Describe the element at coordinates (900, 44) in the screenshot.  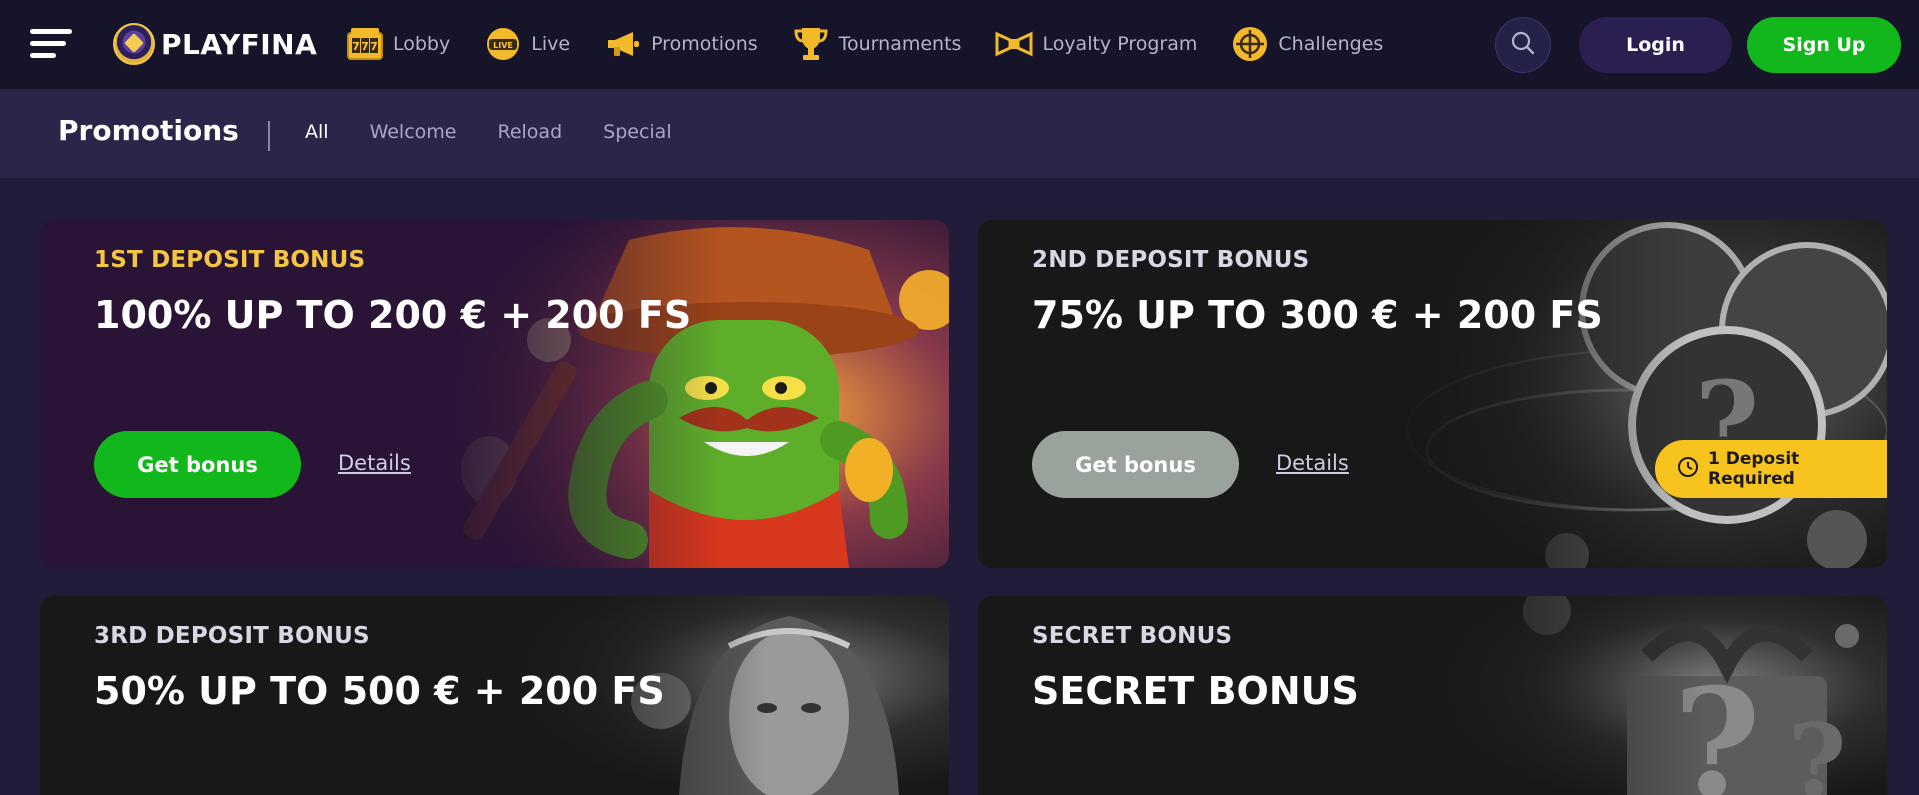
I see `nav-label: Tournaments` at that location.